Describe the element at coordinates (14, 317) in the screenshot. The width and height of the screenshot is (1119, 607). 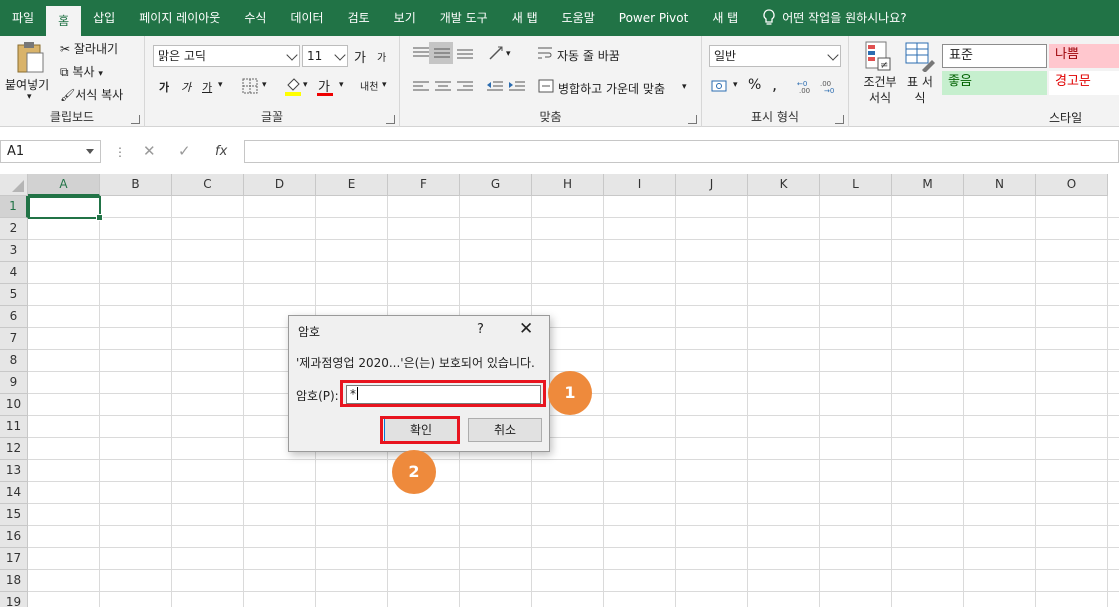
I see `row-header-6: 6` at that location.